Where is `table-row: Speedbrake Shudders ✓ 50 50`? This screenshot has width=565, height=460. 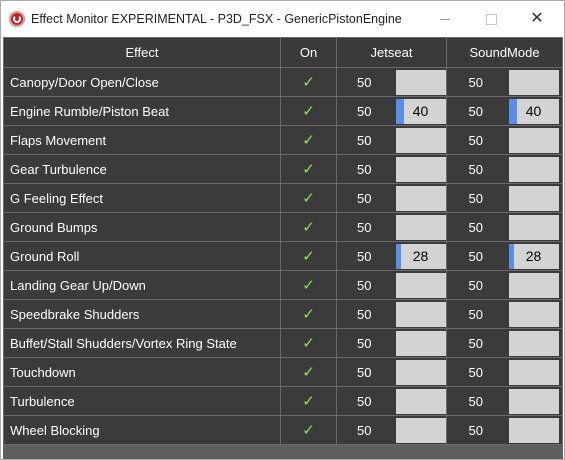 table-row: Speedbrake Shudders ✓ 50 50 is located at coordinates (283, 314).